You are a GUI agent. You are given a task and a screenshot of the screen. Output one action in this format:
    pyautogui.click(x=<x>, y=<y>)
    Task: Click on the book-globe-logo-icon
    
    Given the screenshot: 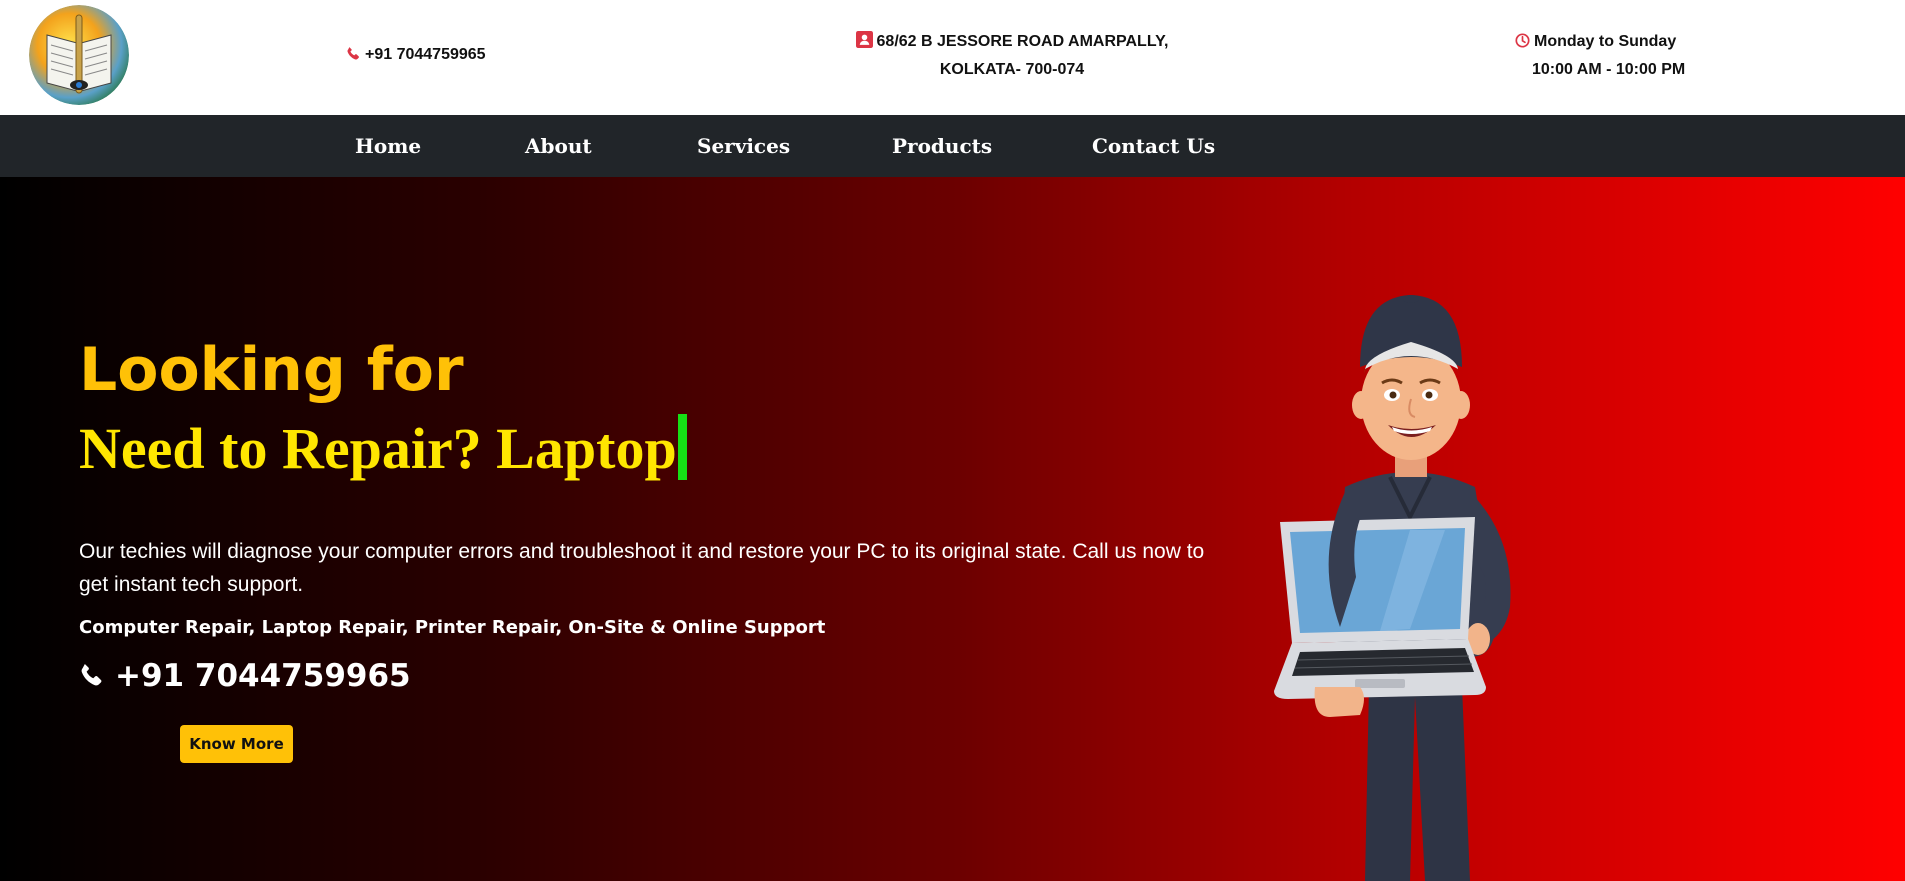 What is the action you would take?
    pyautogui.click(x=79, y=55)
    